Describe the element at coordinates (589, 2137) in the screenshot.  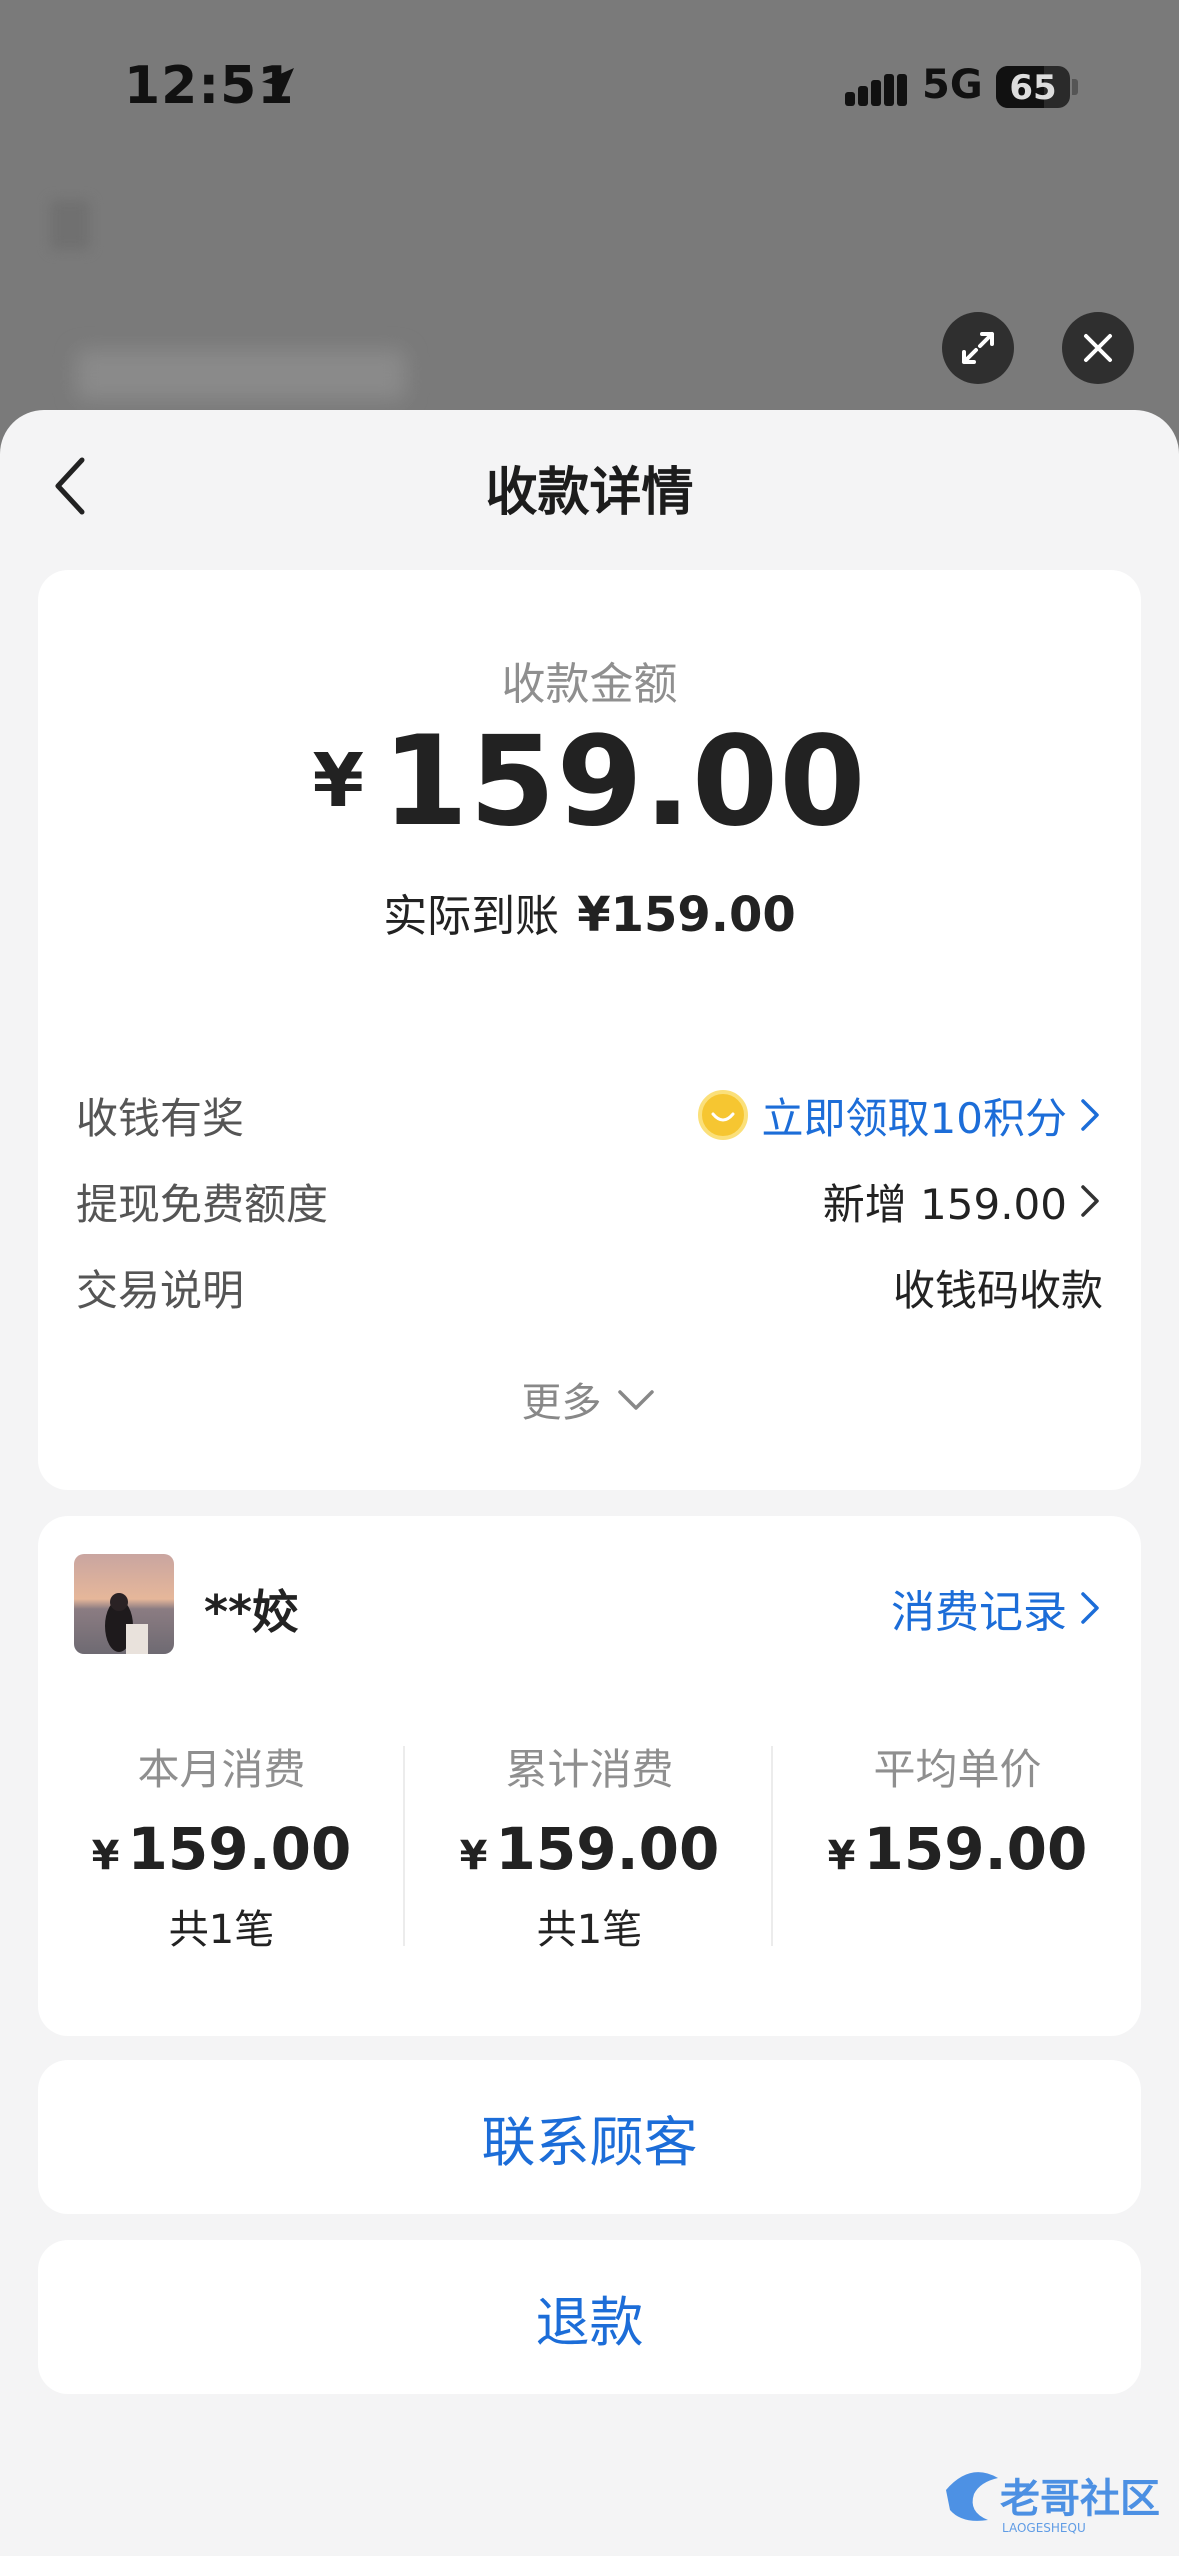
I see `contact-customer-button: 联系顾客` at that location.